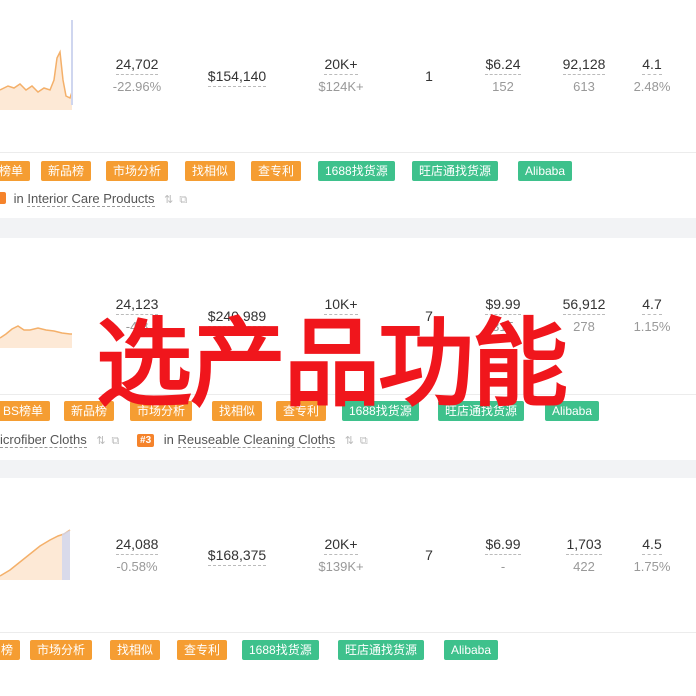  I want to click on variation-count: 1, so click(429, 76).